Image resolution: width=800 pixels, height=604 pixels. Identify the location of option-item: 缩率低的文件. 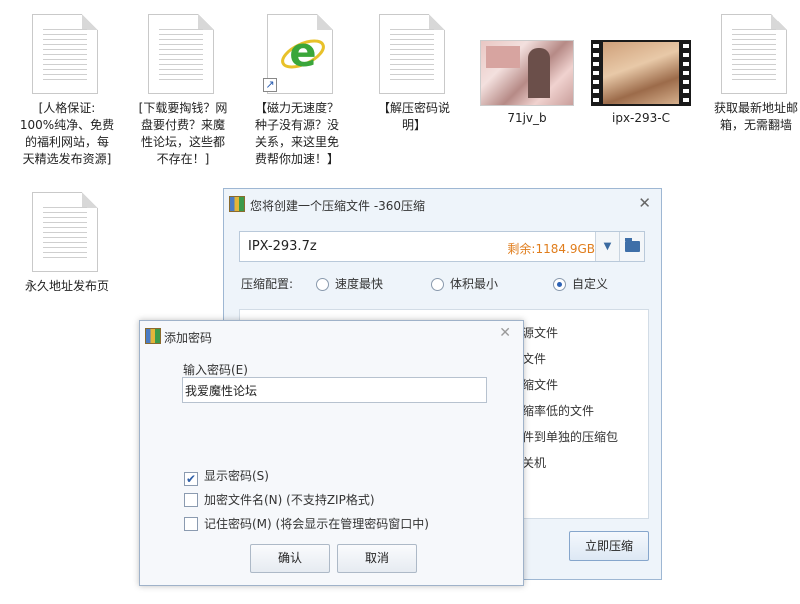
(558, 410).